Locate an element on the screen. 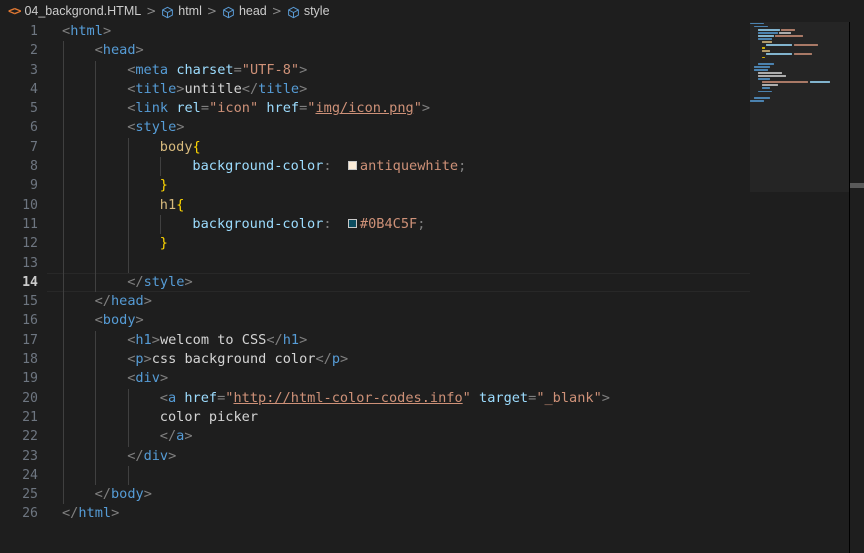  token-tag: body is located at coordinates (119, 320).